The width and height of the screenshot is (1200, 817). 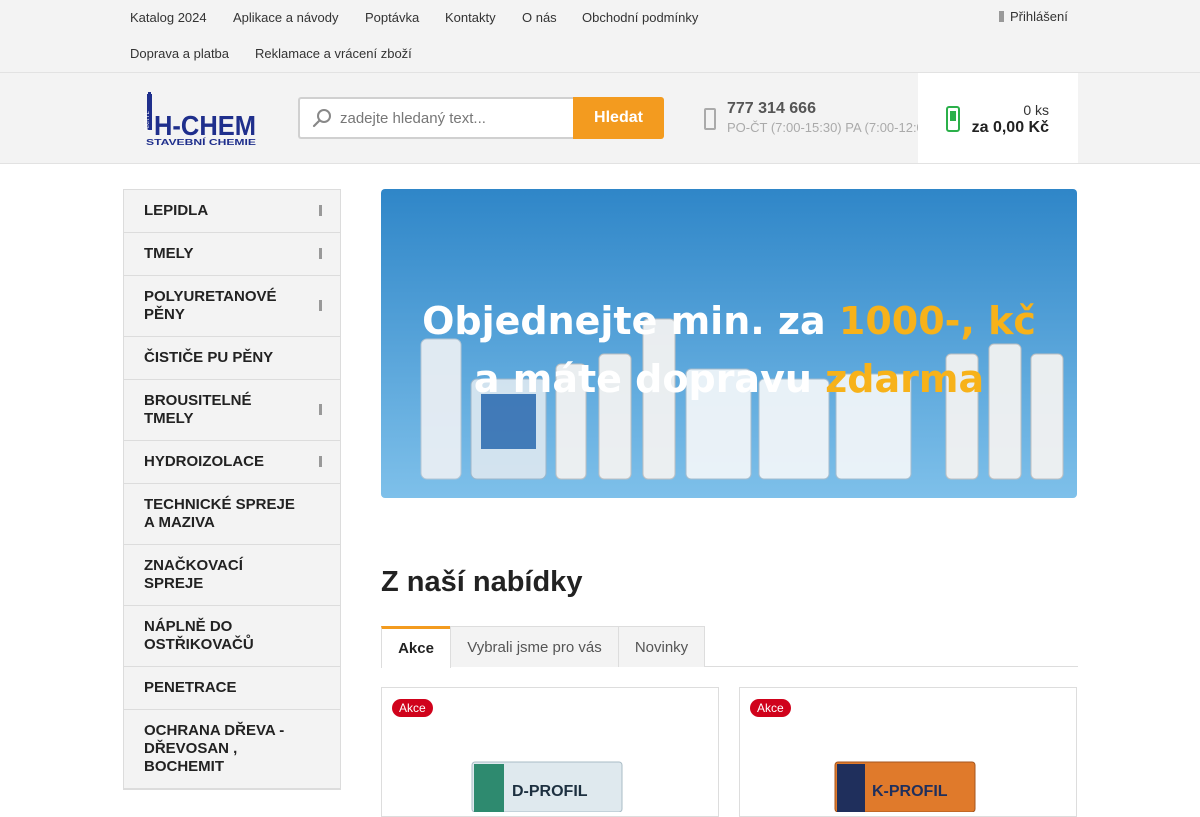 What do you see at coordinates (168, 17) in the screenshot?
I see `nav-link-katalog: Katalog 2024` at bounding box center [168, 17].